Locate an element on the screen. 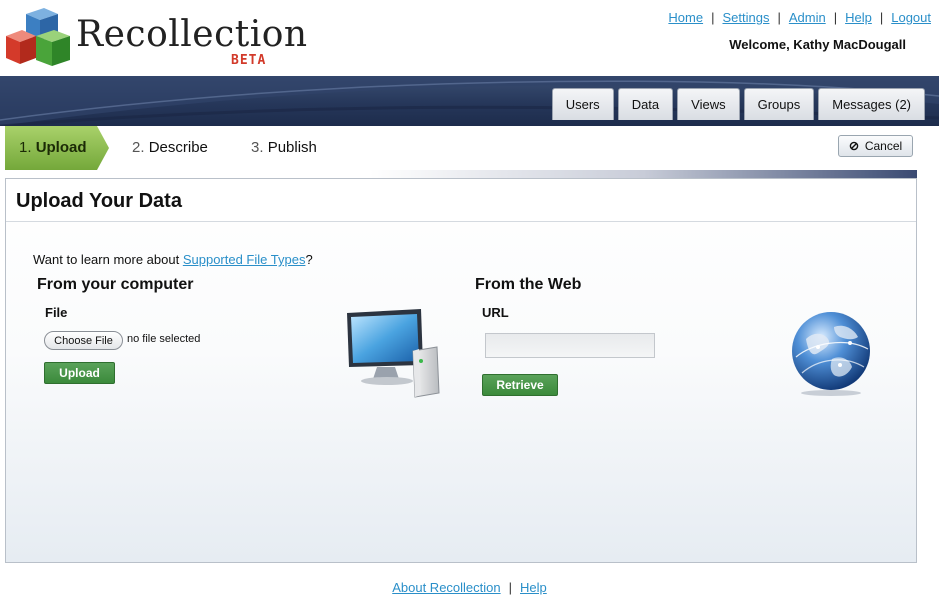 The height and width of the screenshot is (608, 939). supported-file-types-link: Supported File Types is located at coordinates (244, 259).